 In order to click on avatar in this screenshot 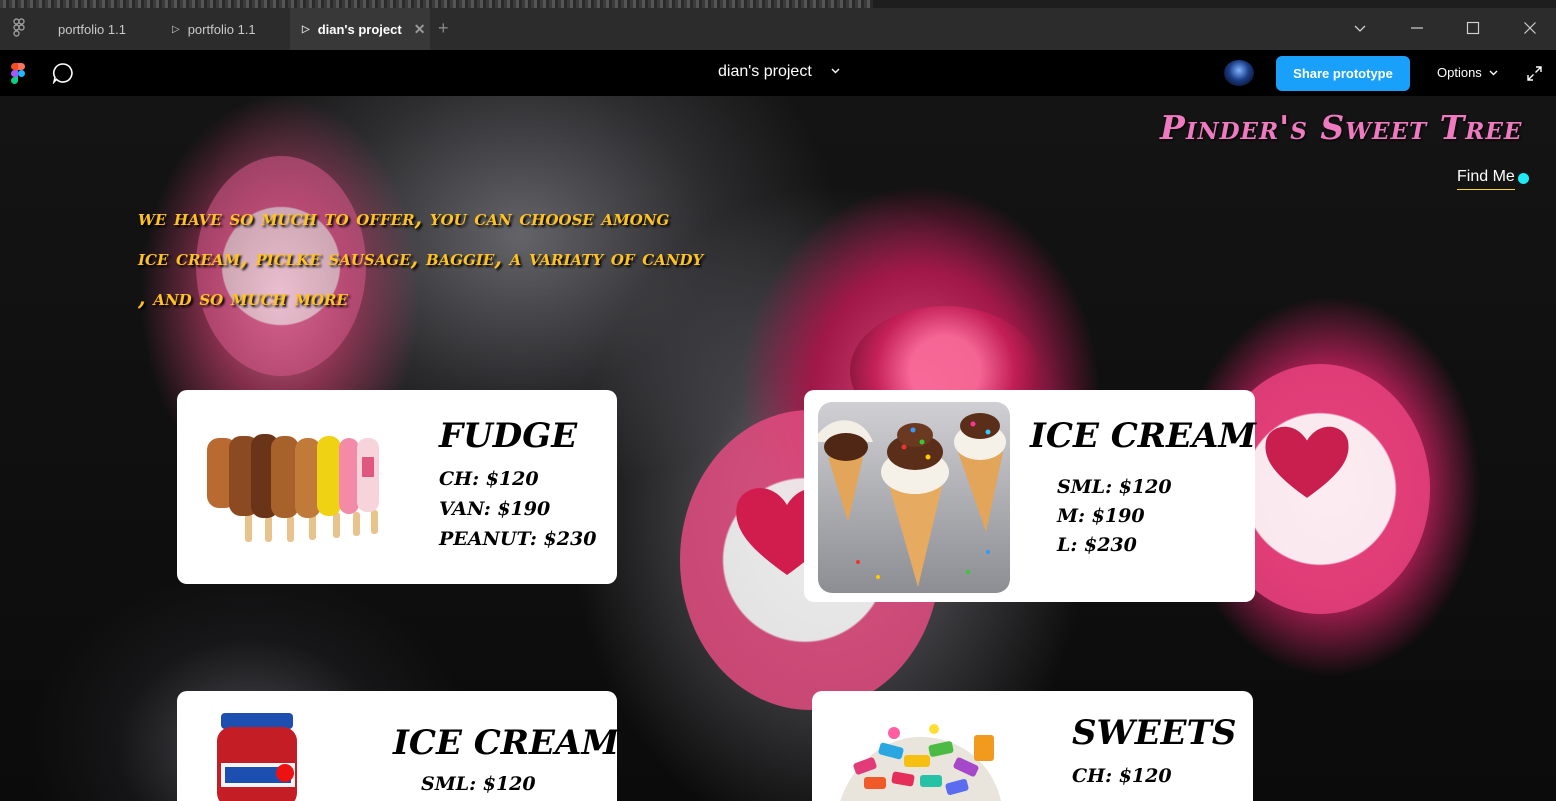, I will do `click(1239, 73)`.